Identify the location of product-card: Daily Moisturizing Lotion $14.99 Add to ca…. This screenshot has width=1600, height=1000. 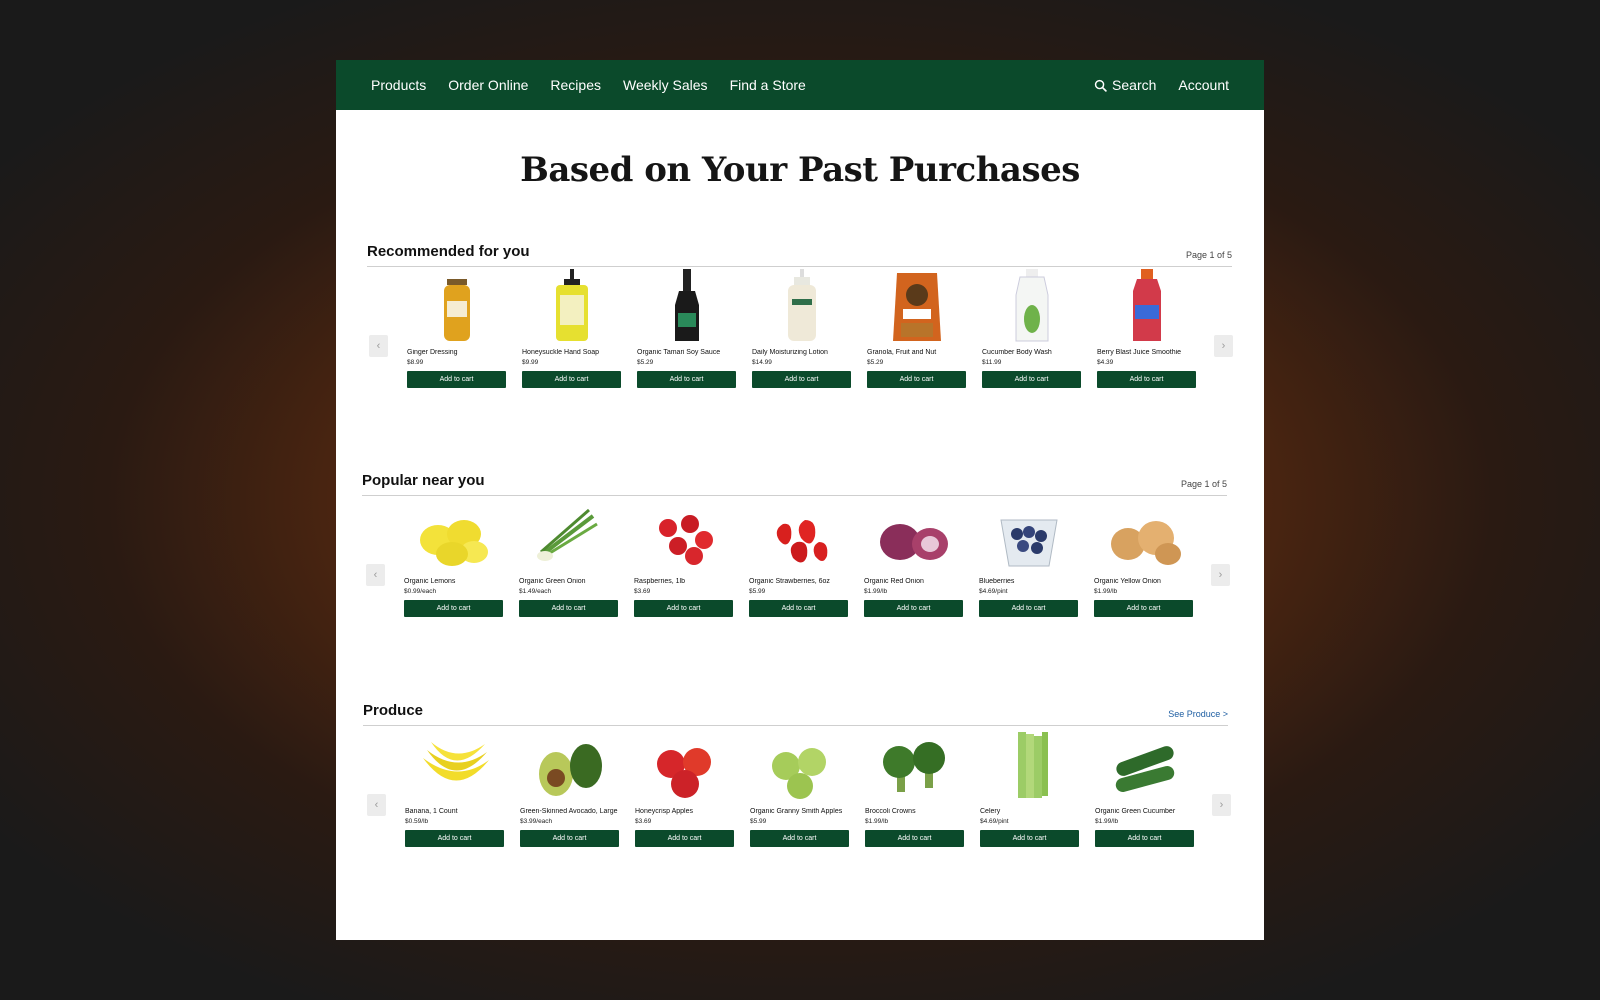
(801, 326).